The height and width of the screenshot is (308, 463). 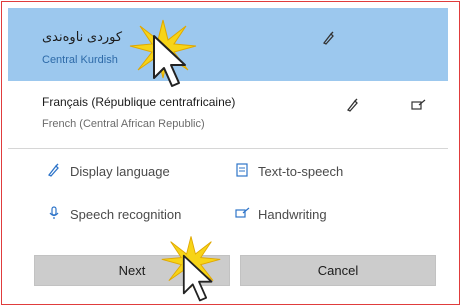 I want to click on language-native-name: کوردی ناوەندی, so click(x=82, y=36).